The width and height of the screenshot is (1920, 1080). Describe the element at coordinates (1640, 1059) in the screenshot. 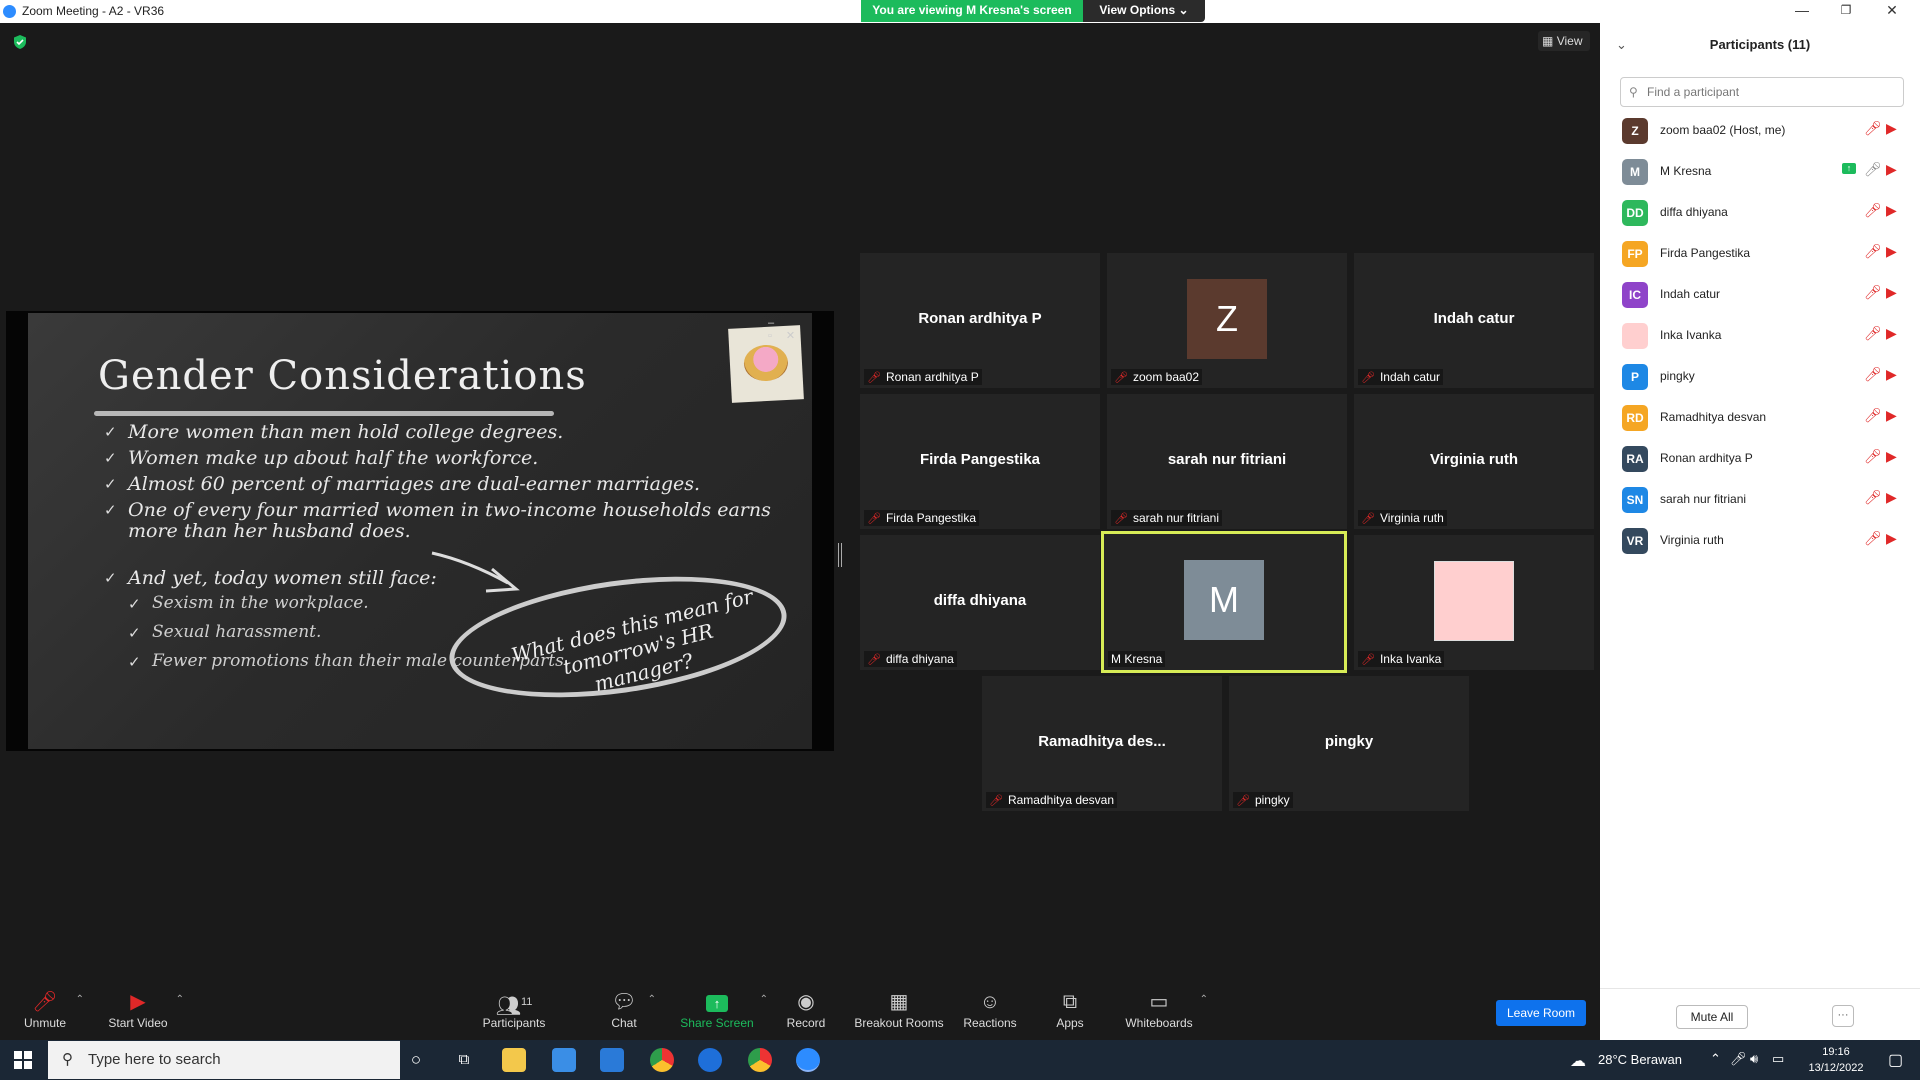

I see `weather-text: 28°C Berawan` at that location.